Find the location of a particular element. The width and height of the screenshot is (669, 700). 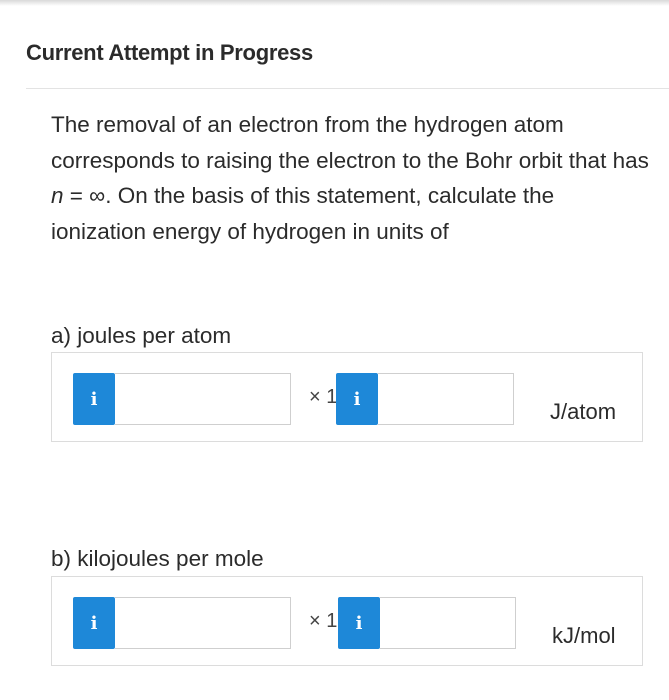

divider is located at coordinates (347, 88).